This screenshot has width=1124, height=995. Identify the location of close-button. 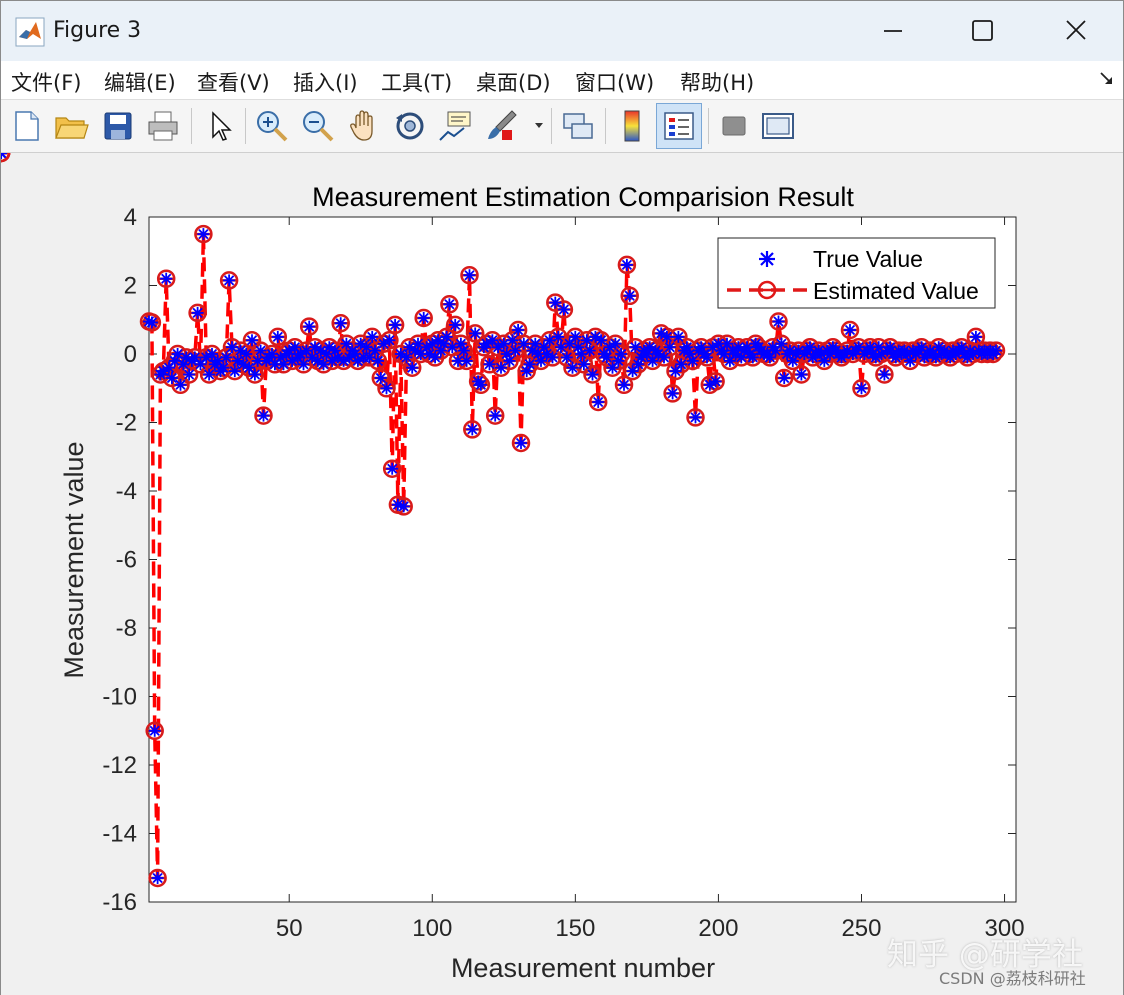
(1077, 31).